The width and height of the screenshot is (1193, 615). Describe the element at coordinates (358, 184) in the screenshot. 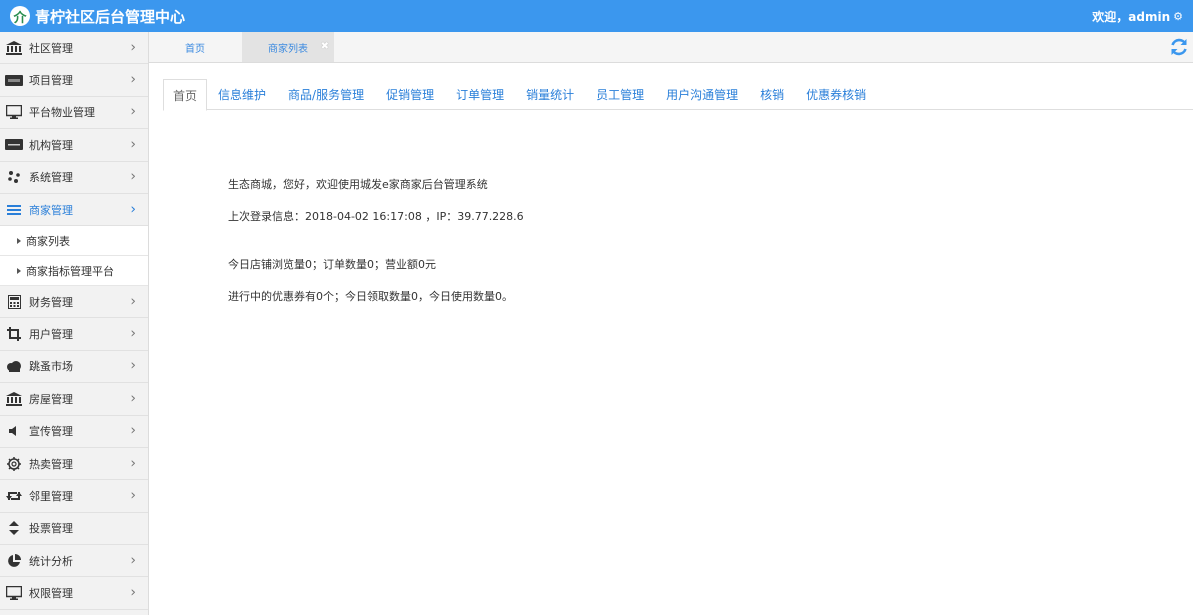

I see `welcome-text: 生态商城，您好，欢迎使用城发e家商家后台管理系统` at that location.